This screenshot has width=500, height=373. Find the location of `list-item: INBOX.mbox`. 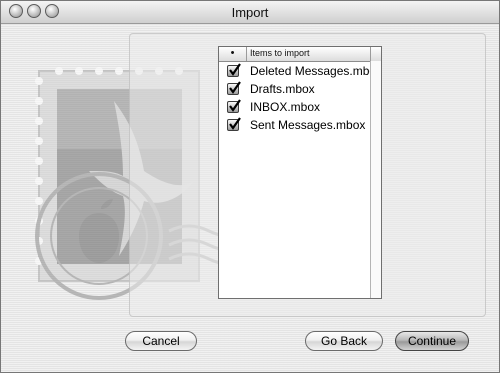

list-item: INBOX.mbox is located at coordinates (300, 107).